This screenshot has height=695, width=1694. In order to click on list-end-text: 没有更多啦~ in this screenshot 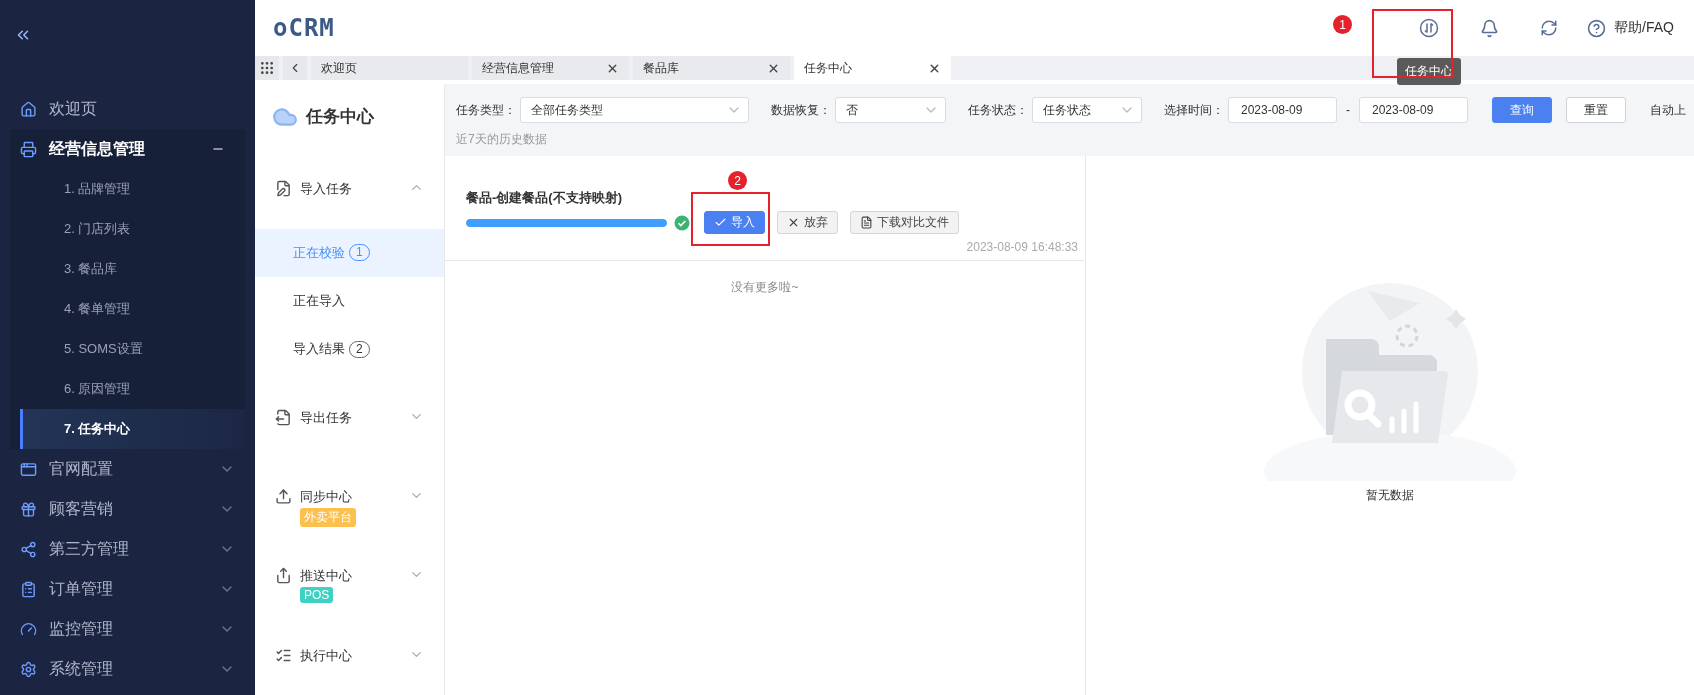, I will do `click(765, 287)`.